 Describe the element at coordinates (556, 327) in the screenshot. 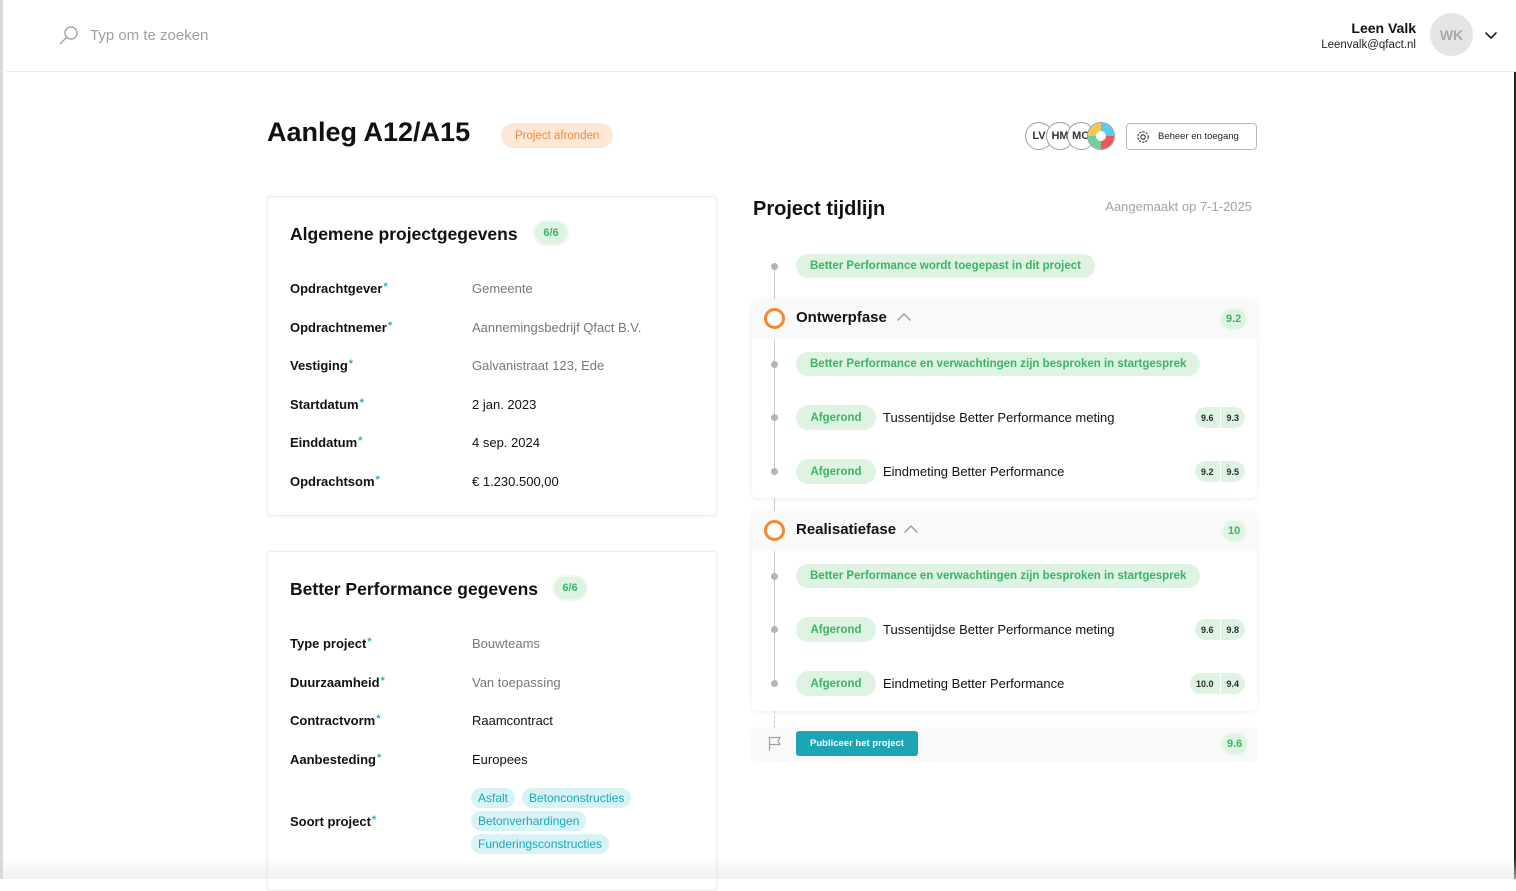

I see `field-value: Aannemingsbedrijf Qfact B.V.` at that location.